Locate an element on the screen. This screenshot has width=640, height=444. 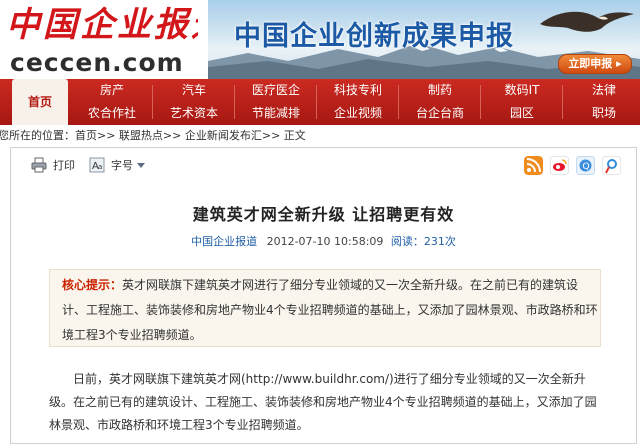
site-domain-logo: ceccen.com is located at coordinates (105, 63).